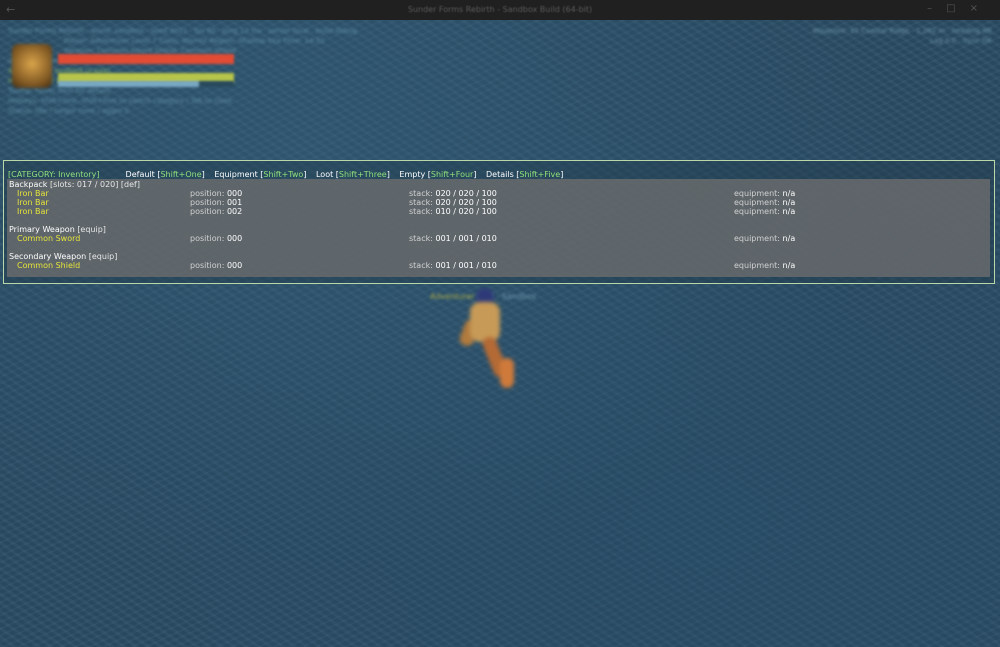  What do you see at coordinates (181, 174) in the screenshot?
I see `tab-hotkey: Shift+One` at bounding box center [181, 174].